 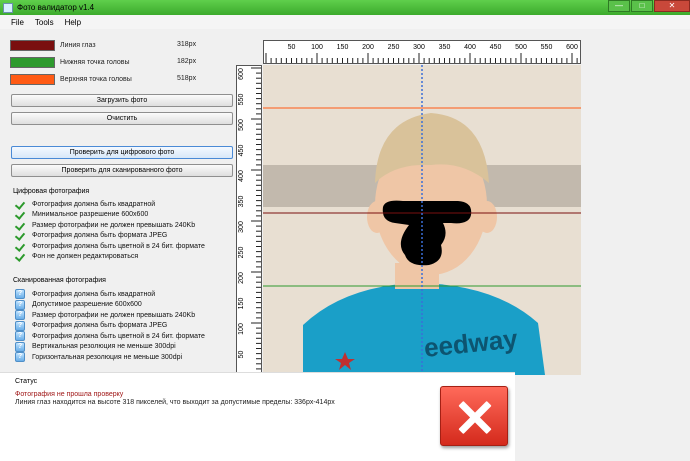 I want to click on ruler-vertical: 600 550 500 450 400 350 300 250 200 150 100 50, so click(x=249, y=220).